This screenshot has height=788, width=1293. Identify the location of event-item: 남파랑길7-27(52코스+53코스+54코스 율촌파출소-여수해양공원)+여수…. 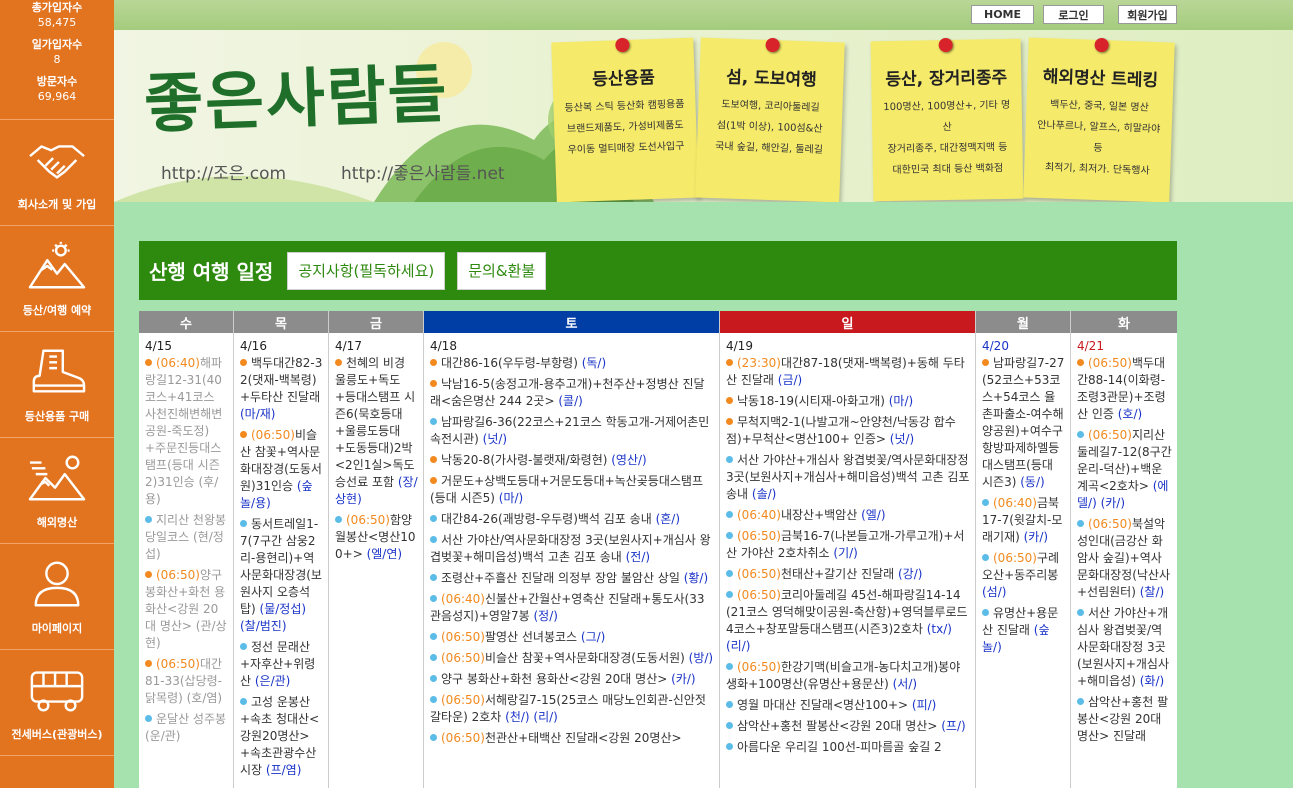
(1023, 423).